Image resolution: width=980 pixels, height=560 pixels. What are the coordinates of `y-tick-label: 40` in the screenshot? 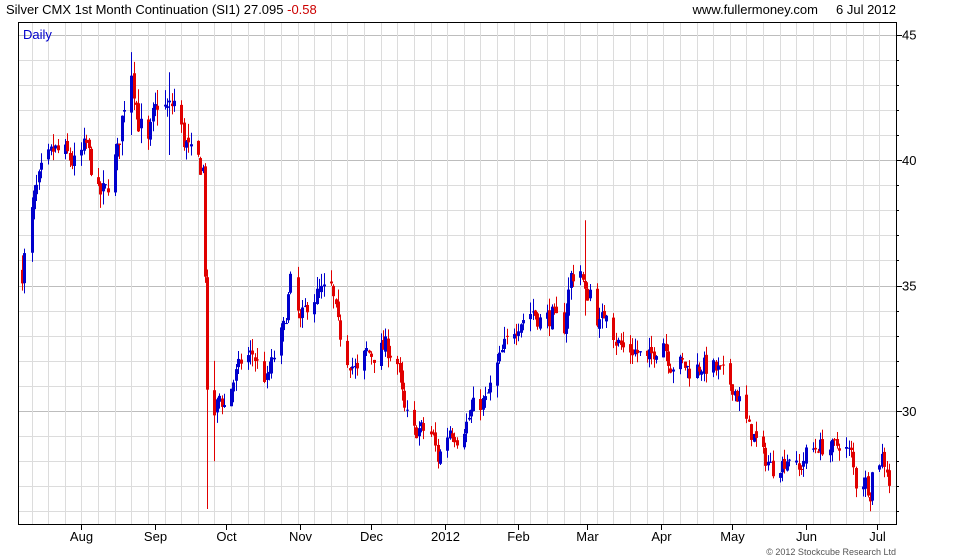 It's located at (909, 160).